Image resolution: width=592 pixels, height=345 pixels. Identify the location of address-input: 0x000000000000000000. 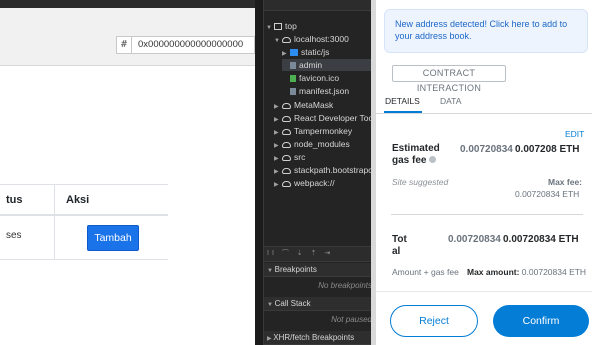
(193, 45).